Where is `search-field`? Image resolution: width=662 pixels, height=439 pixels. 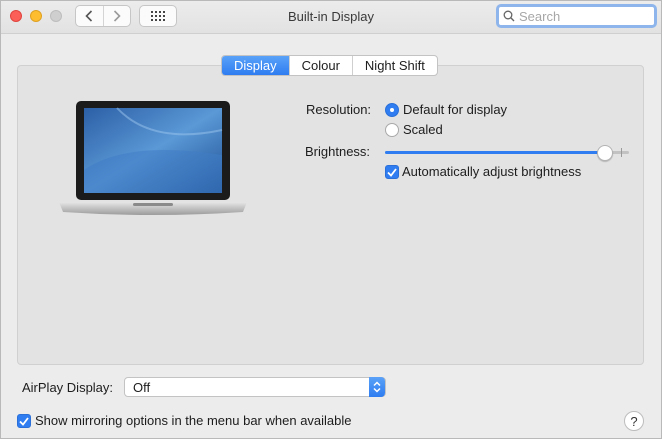
search-field is located at coordinates (576, 16).